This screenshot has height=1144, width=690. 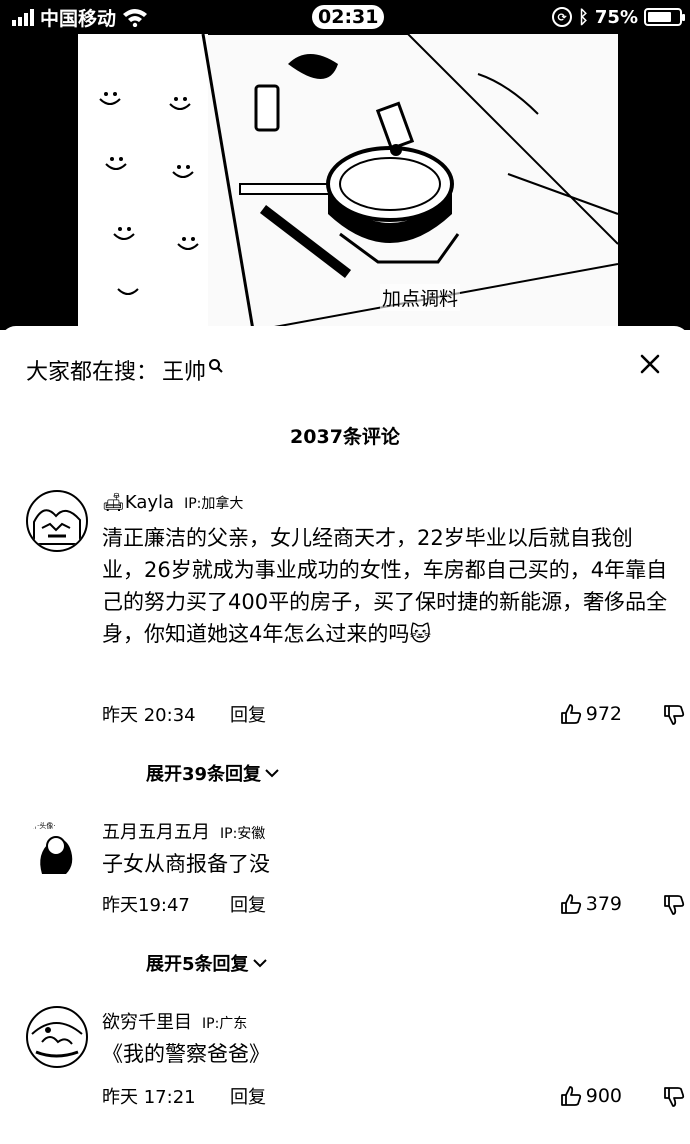 I want to click on status-right: ⟳ ᛒ 75%, so click(x=618, y=17).